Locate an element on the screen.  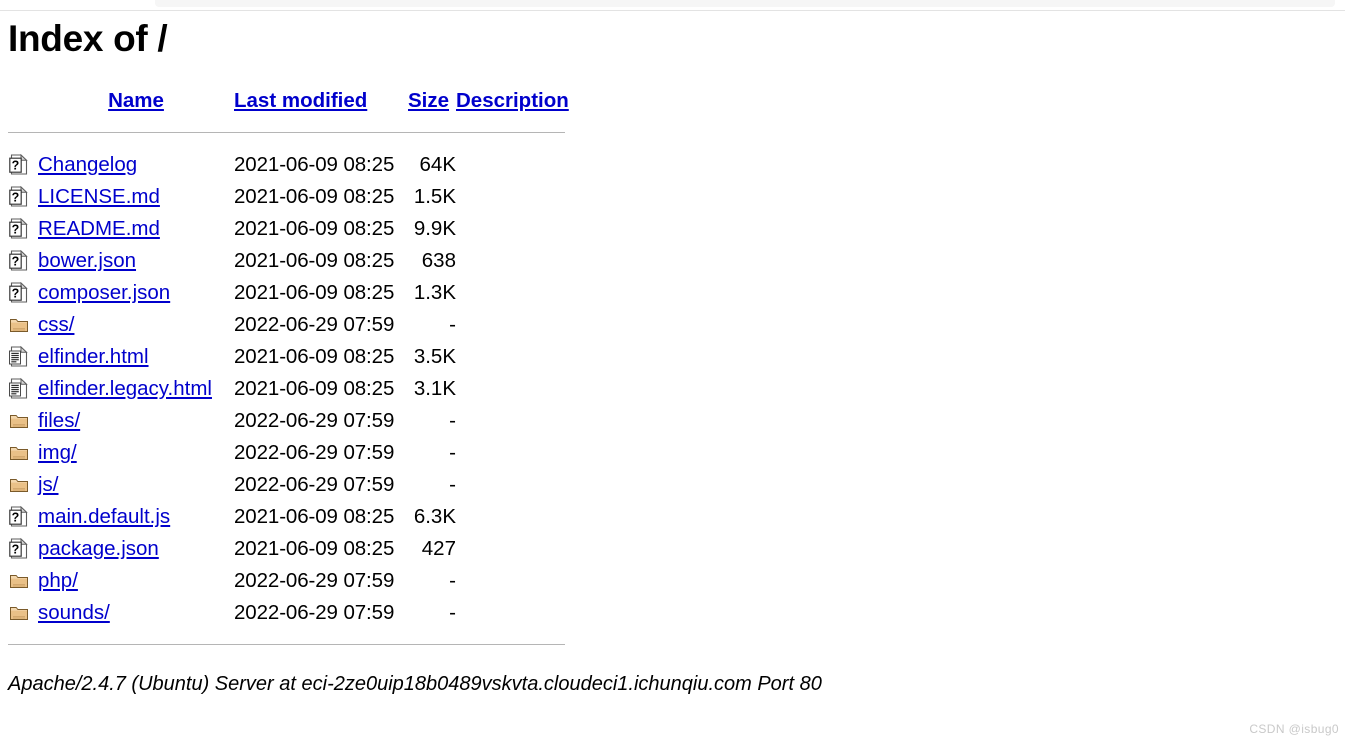
sort-by-name-link: Name is located at coordinates (136, 100).